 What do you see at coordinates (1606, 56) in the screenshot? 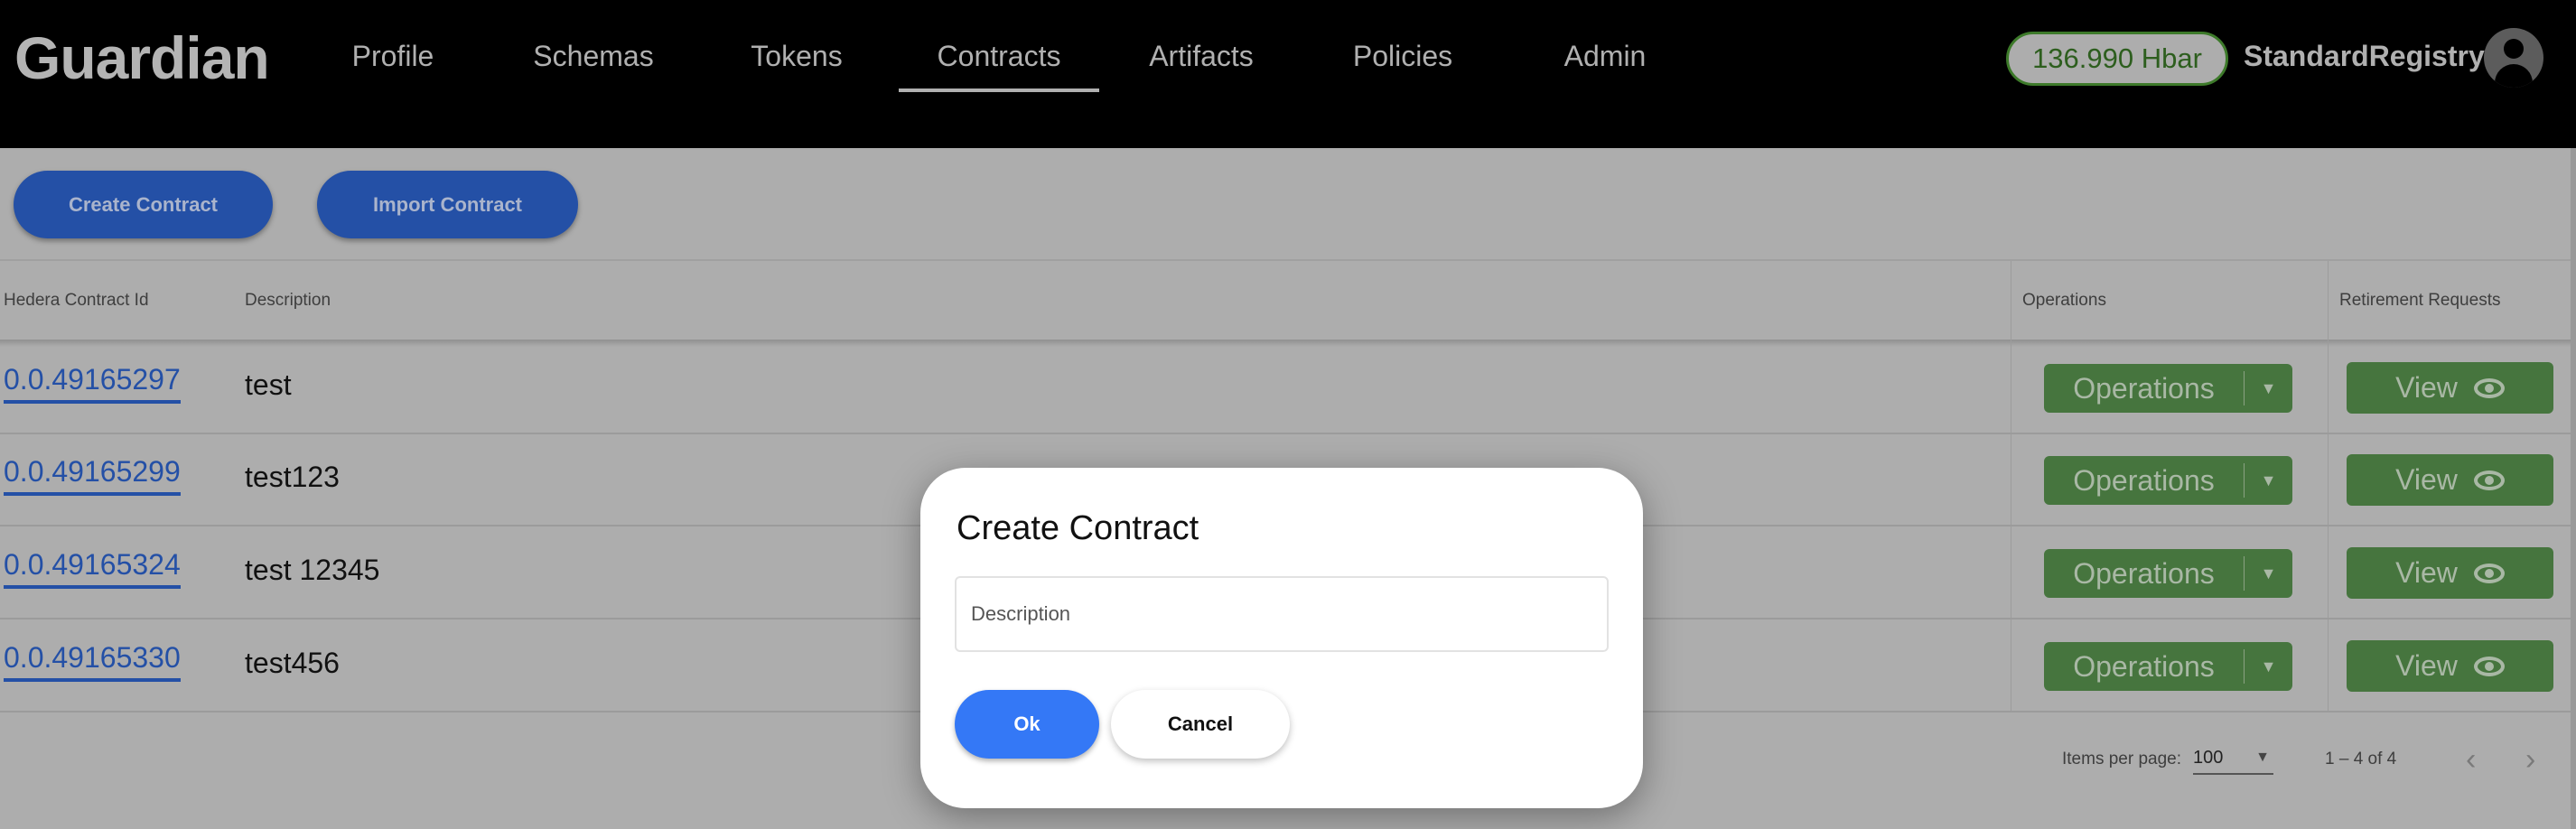
I see `nav-admin: Admin` at bounding box center [1606, 56].